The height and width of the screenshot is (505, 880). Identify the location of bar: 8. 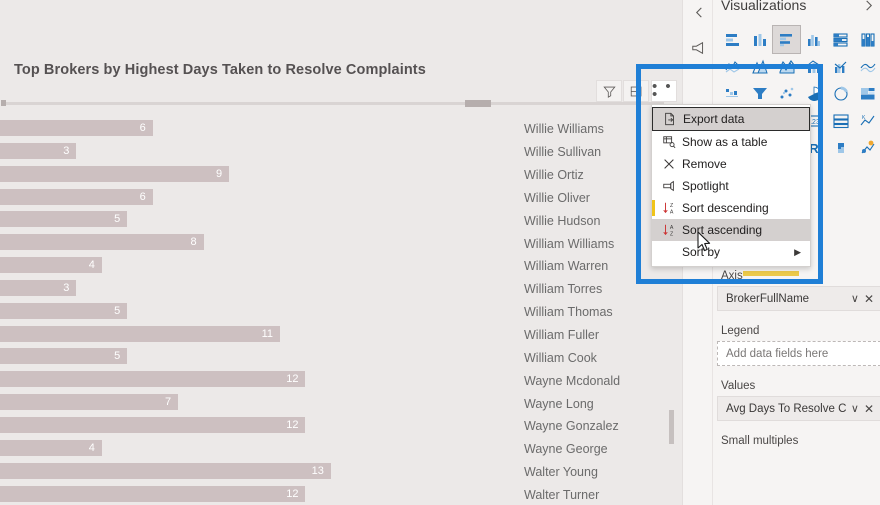
(102, 242).